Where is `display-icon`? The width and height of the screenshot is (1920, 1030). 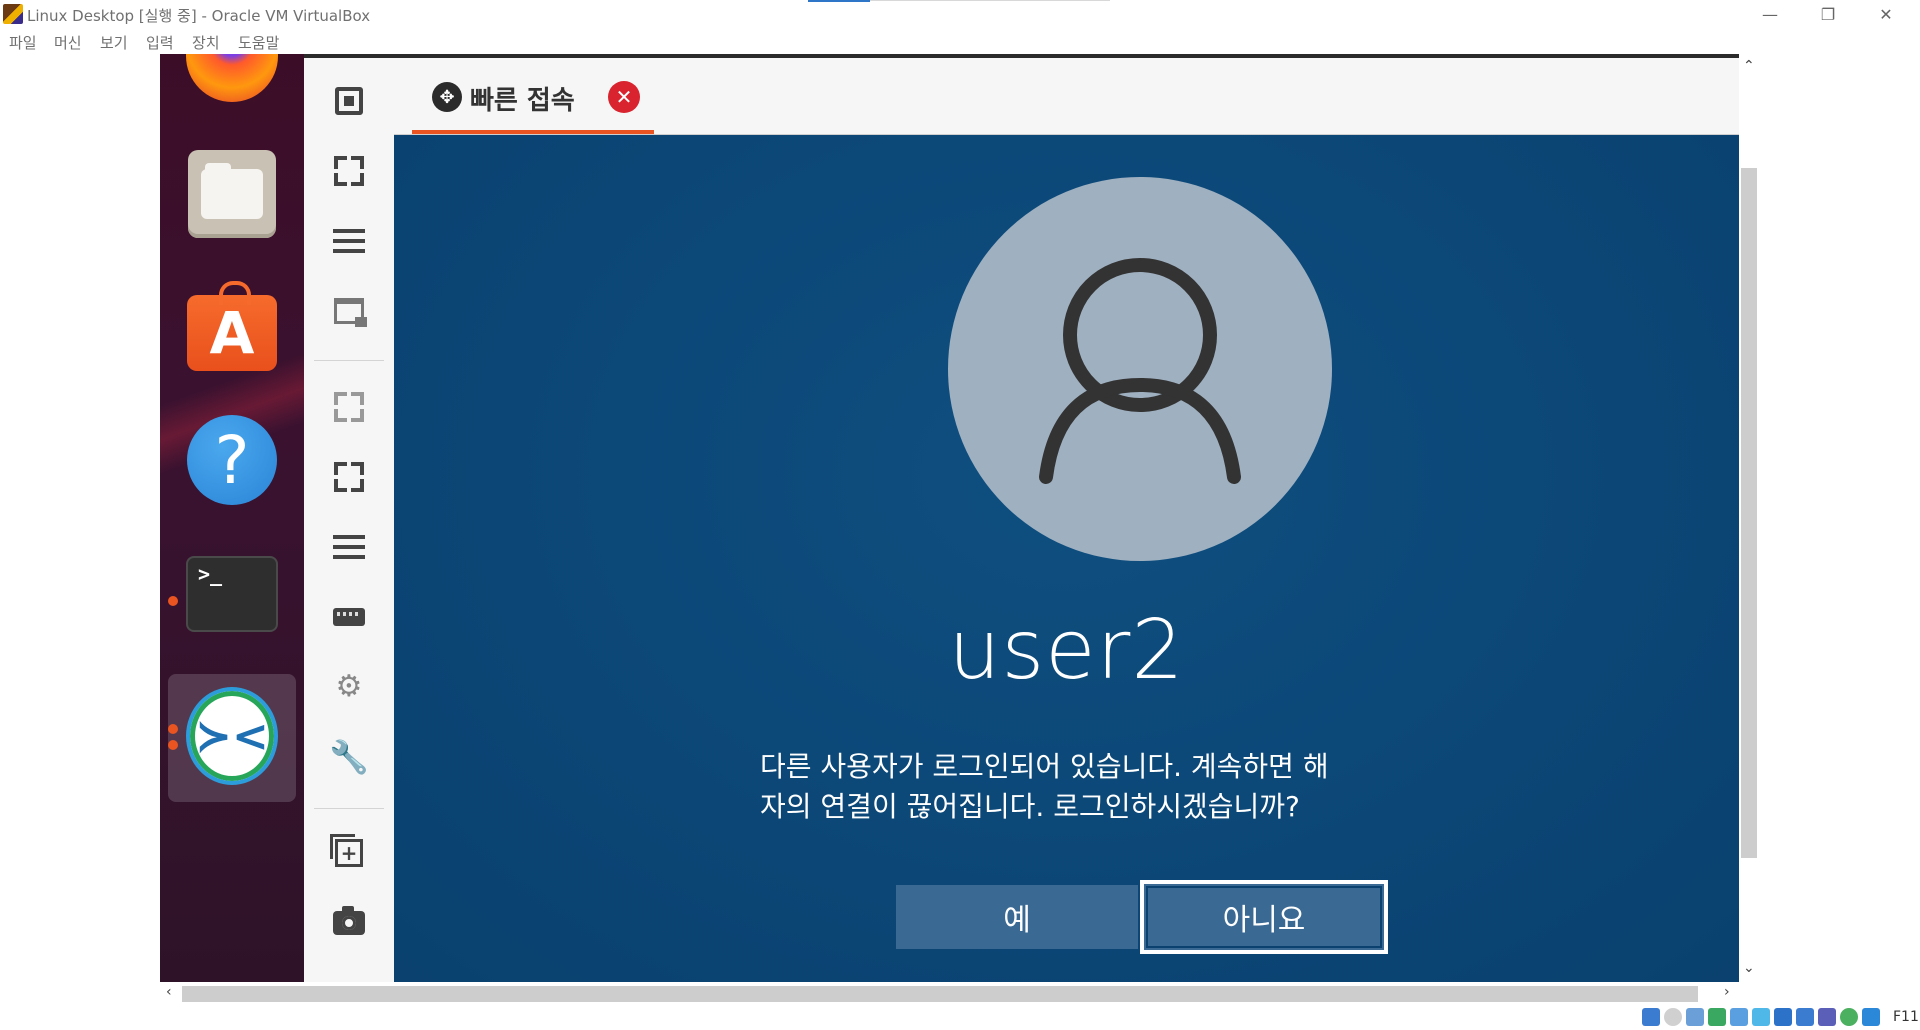 display-icon is located at coordinates (1783, 1017).